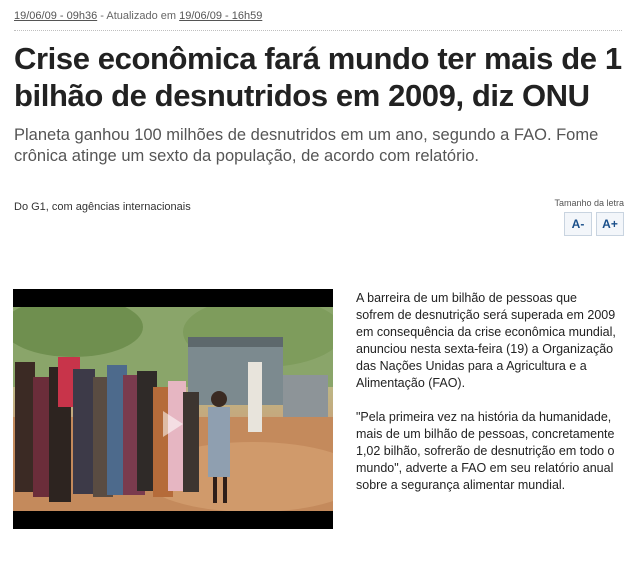 The width and height of the screenshot is (636, 575). I want to click on play-icon, so click(173, 424).